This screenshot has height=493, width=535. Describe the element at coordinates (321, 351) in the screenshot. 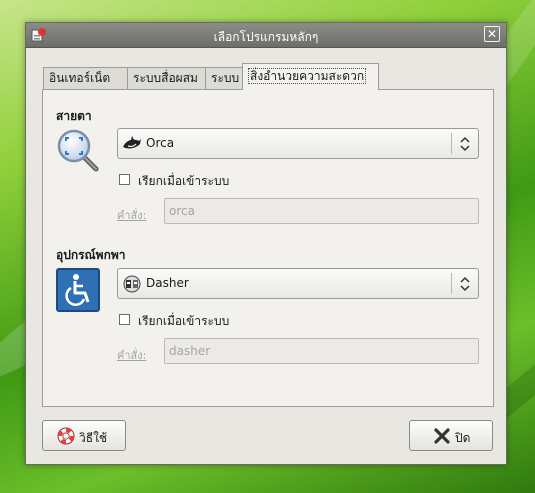

I see `mobility-command-field: dasher` at that location.